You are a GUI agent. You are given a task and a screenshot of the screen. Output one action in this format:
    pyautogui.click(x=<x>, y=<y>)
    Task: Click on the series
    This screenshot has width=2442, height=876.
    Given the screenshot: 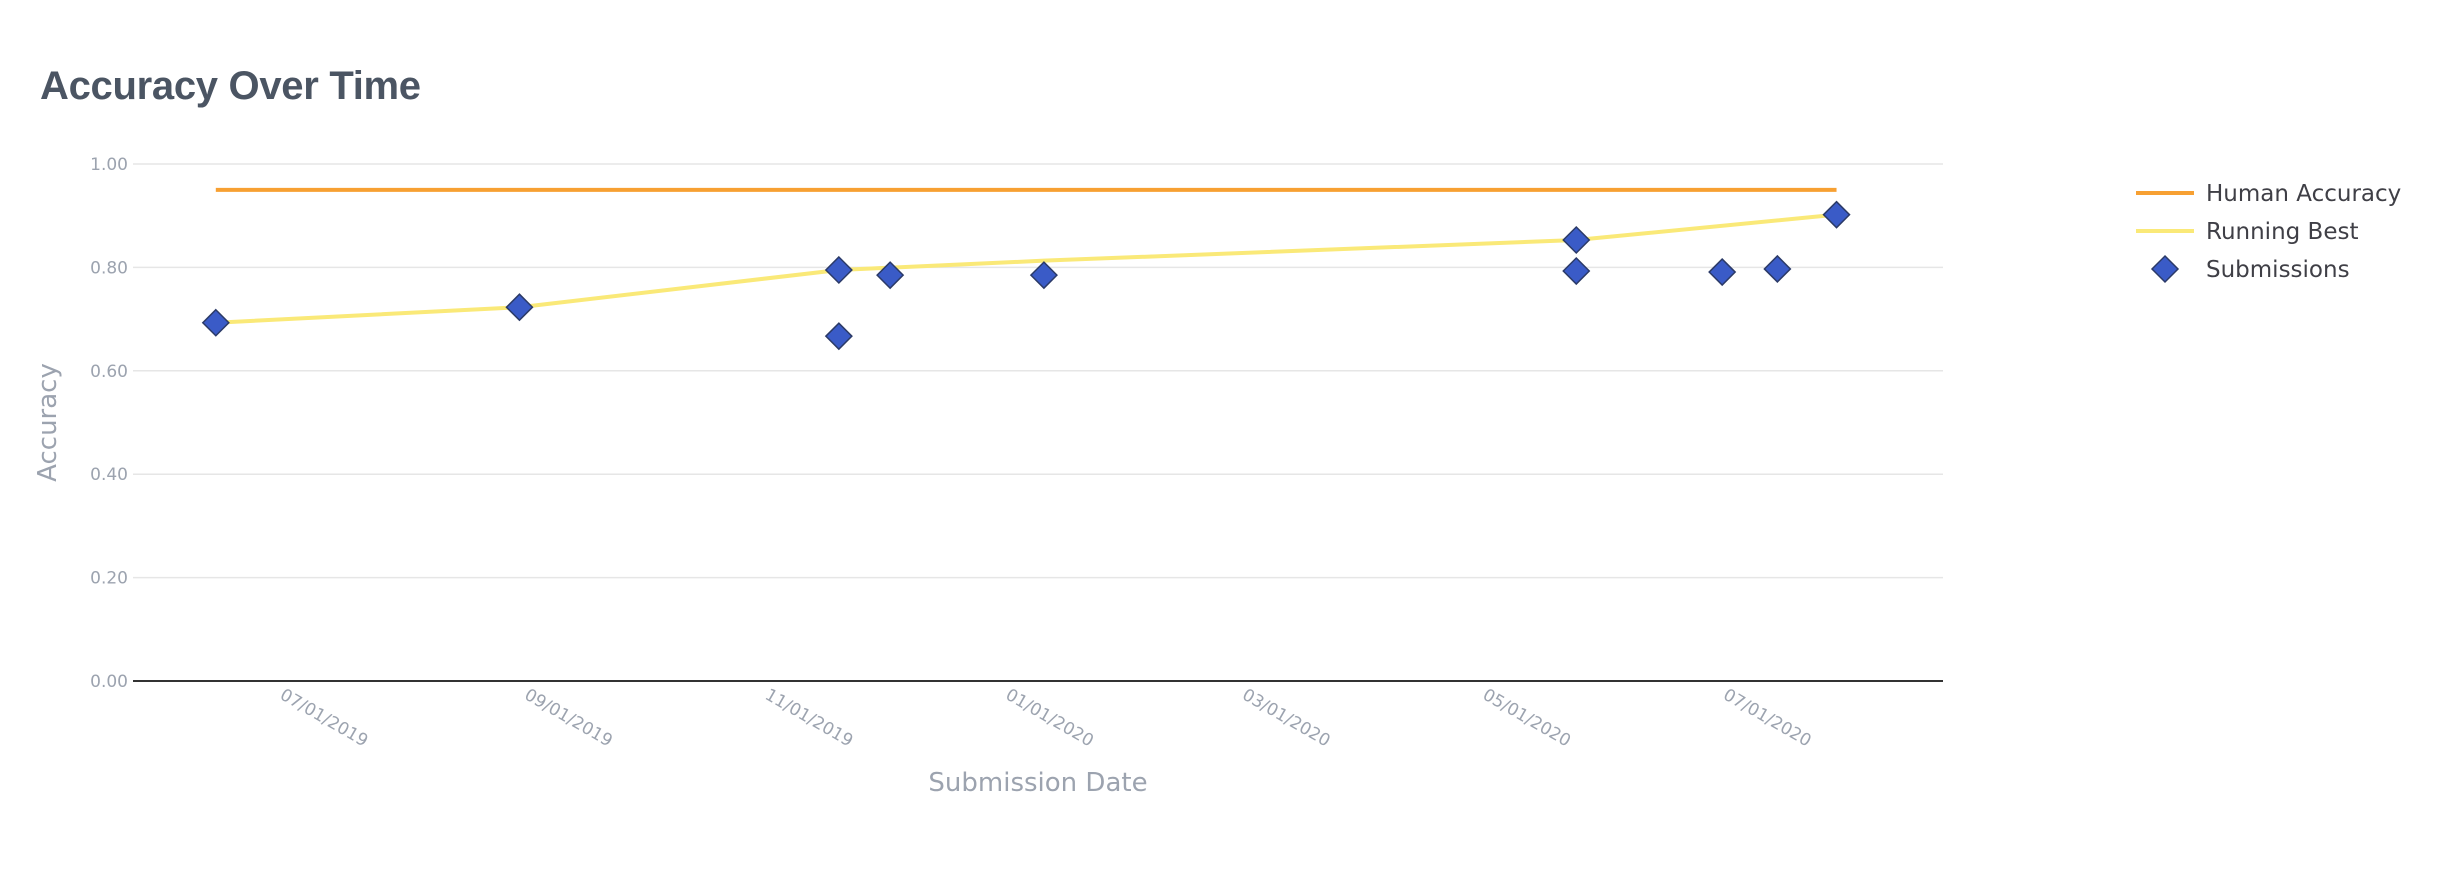 What is the action you would take?
    pyautogui.click(x=1026, y=269)
    